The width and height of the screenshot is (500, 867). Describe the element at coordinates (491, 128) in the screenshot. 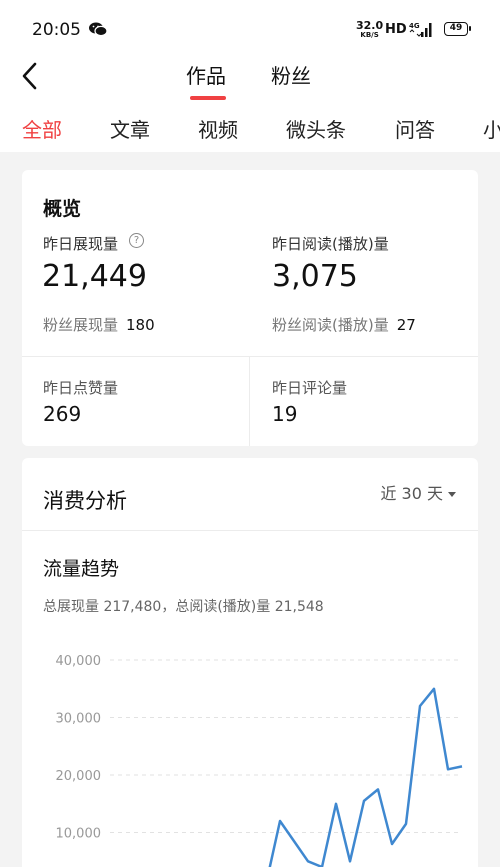

I see `category-more: 小` at that location.